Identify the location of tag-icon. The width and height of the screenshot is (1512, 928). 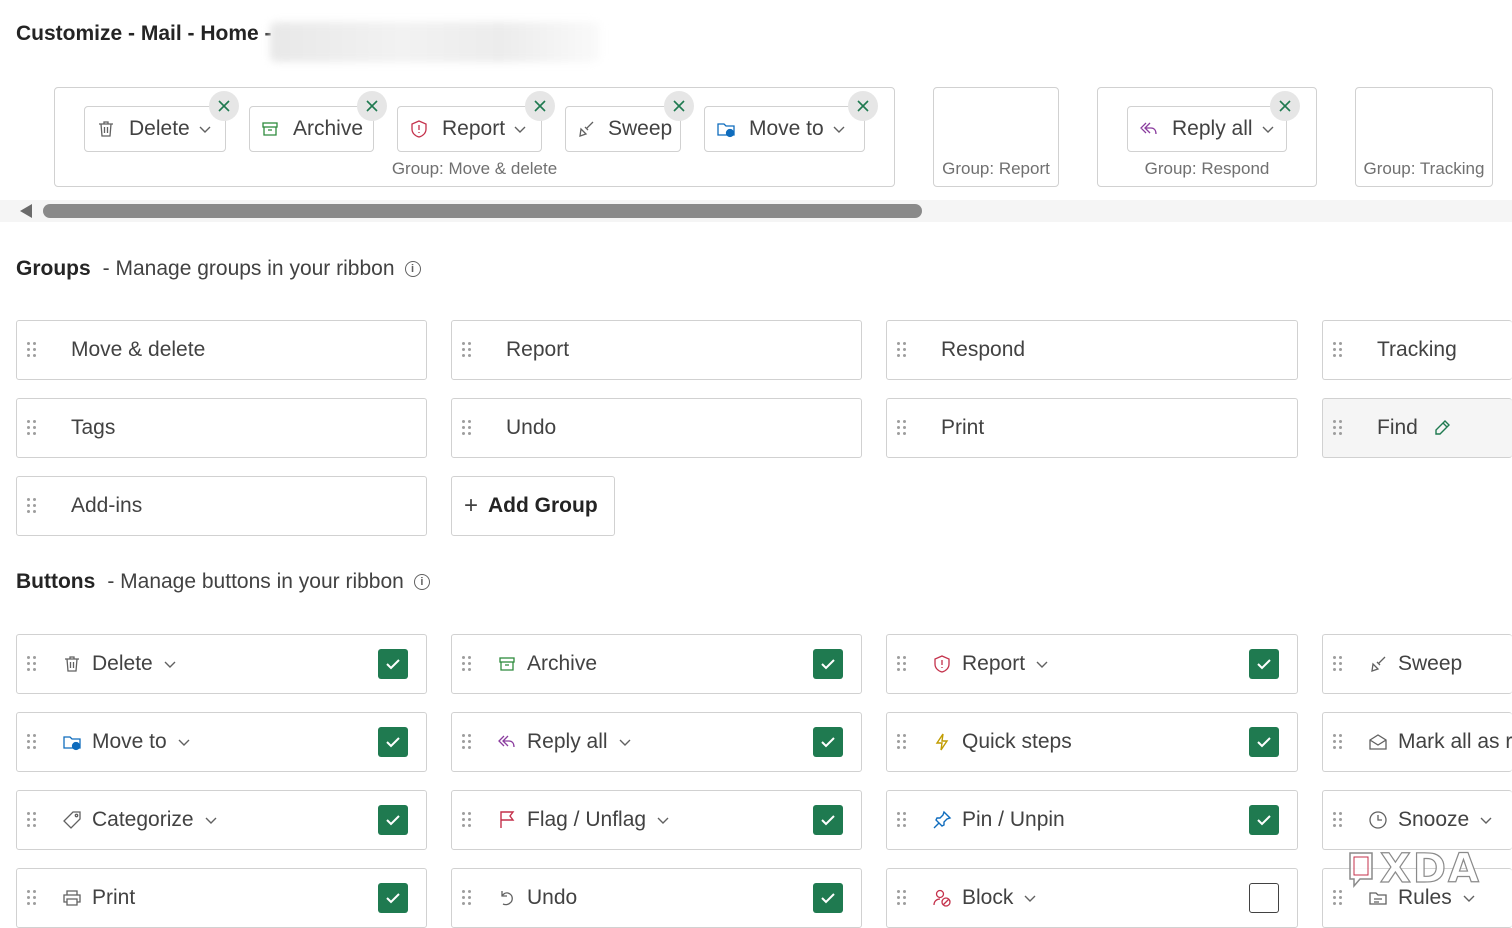
(72, 820).